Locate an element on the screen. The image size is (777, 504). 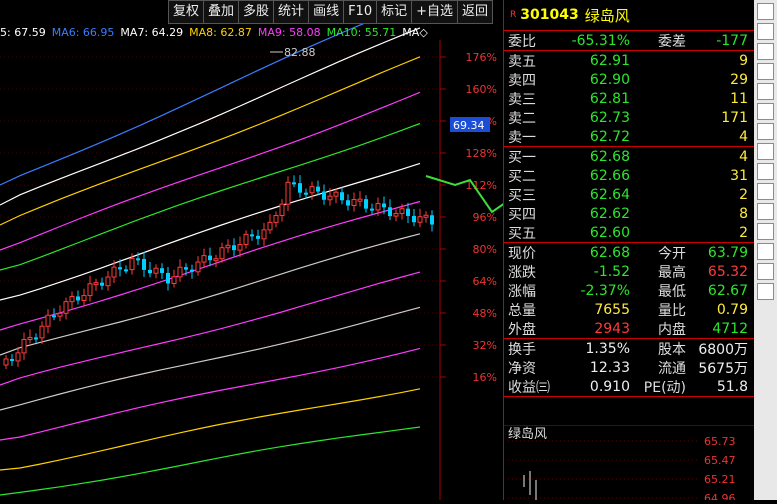
order-label: 买四 is located at coordinates (522, 214).